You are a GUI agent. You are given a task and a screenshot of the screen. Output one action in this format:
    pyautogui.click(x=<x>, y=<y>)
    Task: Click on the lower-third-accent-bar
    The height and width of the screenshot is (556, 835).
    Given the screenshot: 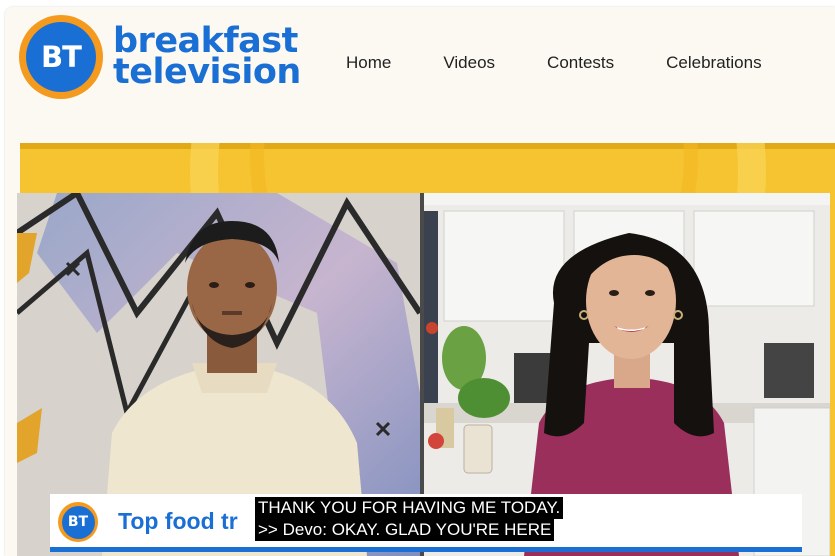 What is the action you would take?
    pyautogui.click(x=426, y=549)
    